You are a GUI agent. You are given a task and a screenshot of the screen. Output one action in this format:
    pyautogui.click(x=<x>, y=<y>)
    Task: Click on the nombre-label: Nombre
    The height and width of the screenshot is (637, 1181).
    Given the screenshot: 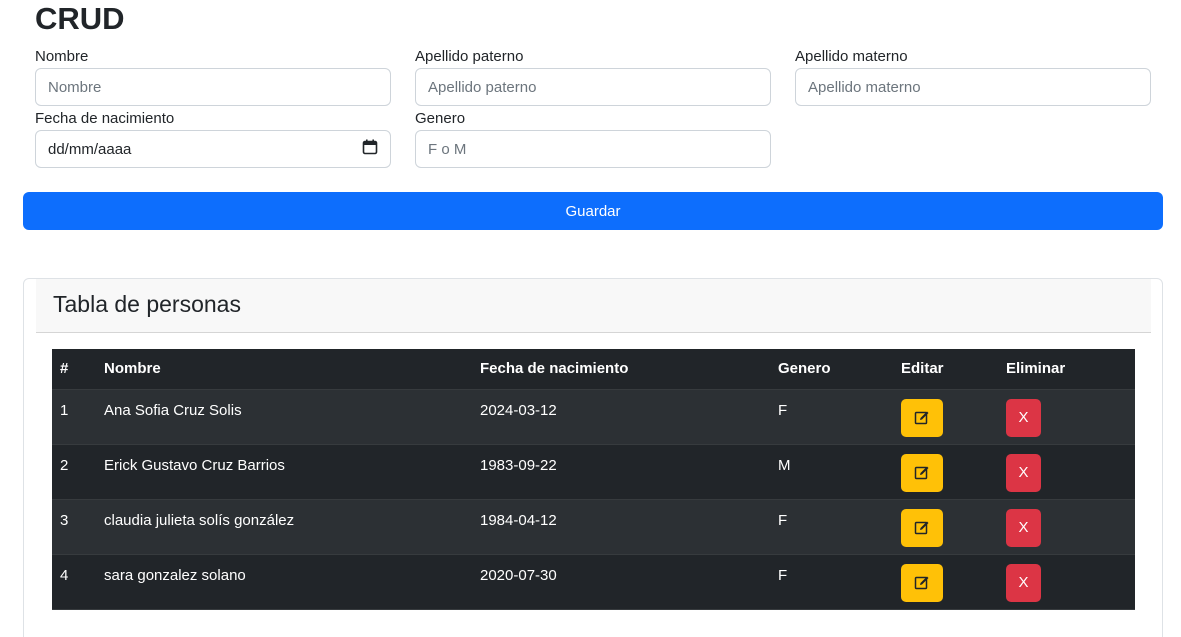 What is the action you would take?
    pyautogui.click(x=62, y=56)
    